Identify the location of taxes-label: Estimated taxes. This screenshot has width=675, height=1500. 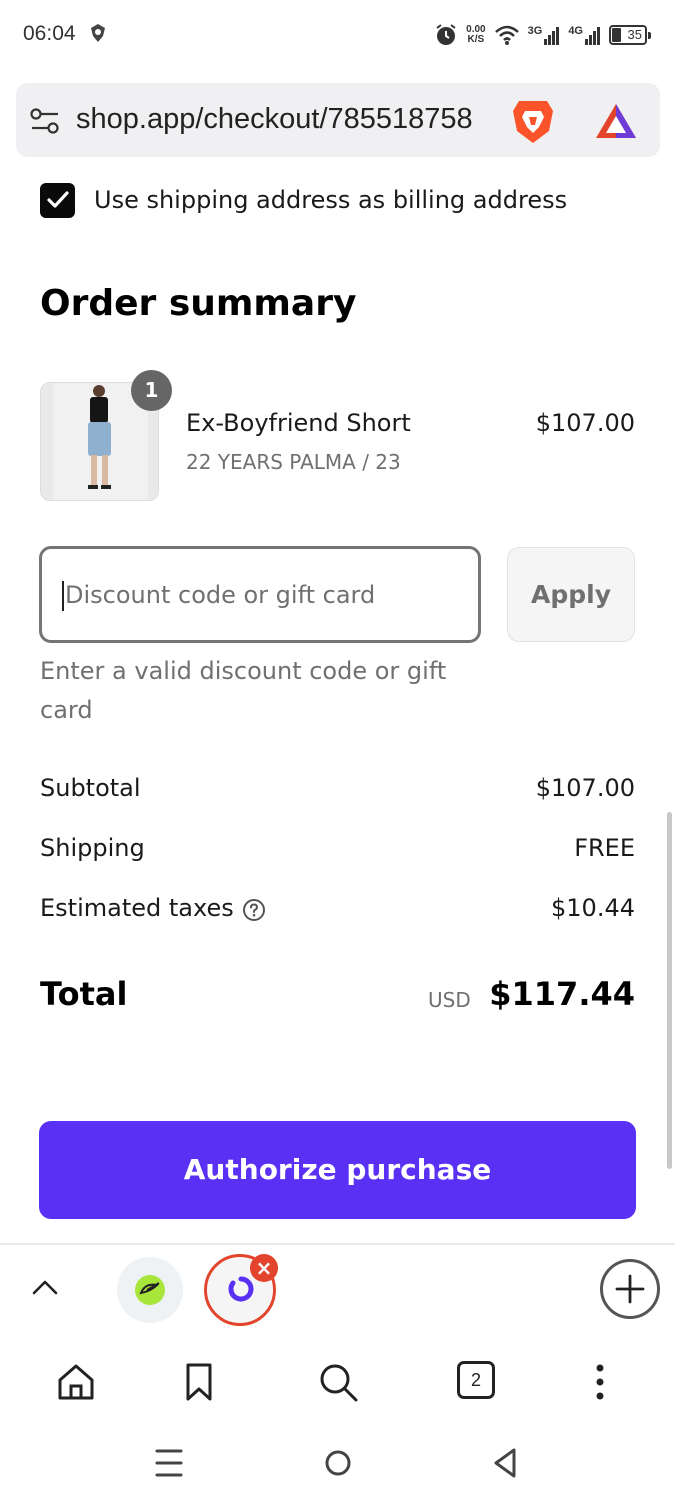
(137, 908).